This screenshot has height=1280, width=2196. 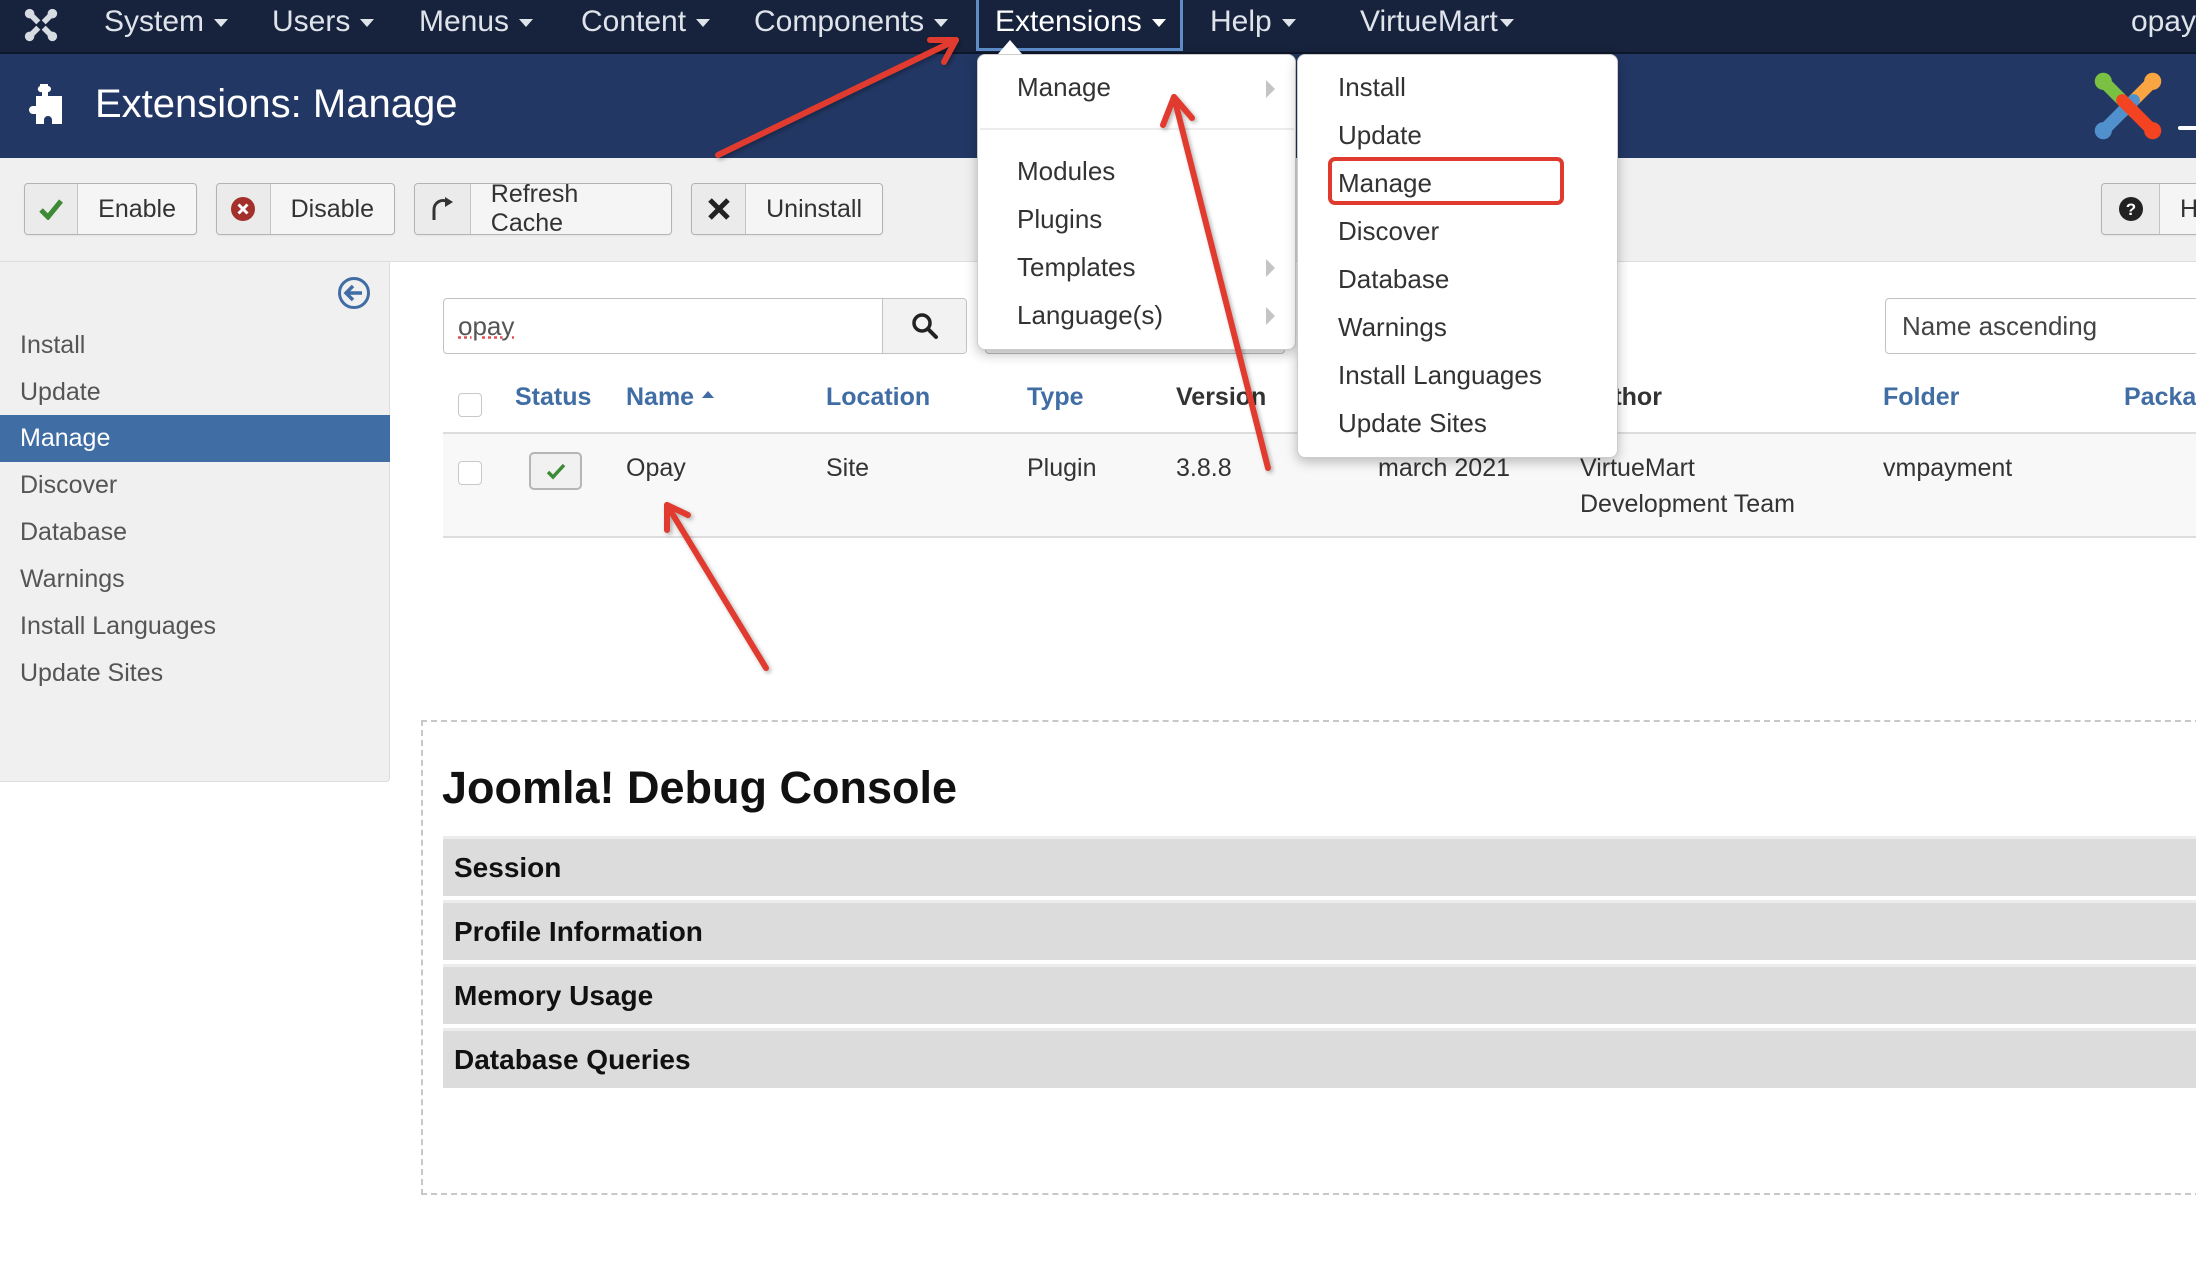 I want to click on nav-user-menu: opay, so click(x=2163, y=22).